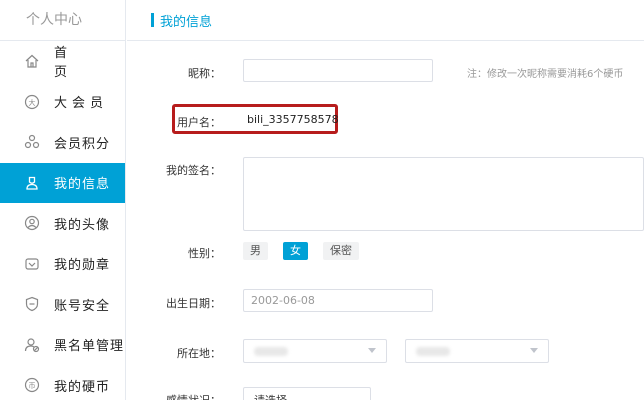 The height and width of the screenshot is (400, 644). I want to click on sidebar-item-coins: 币 我的硬币, so click(62, 382).